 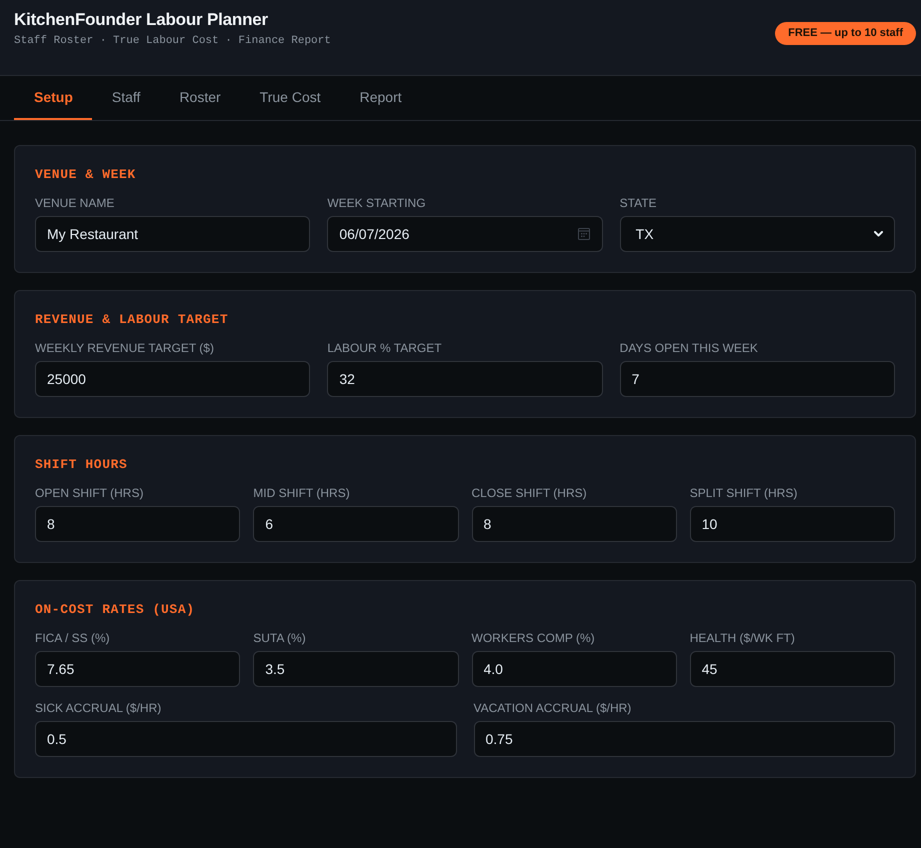 What do you see at coordinates (639, 203) in the screenshot?
I see `field-label: STATE` at bounding box center [639, 203].